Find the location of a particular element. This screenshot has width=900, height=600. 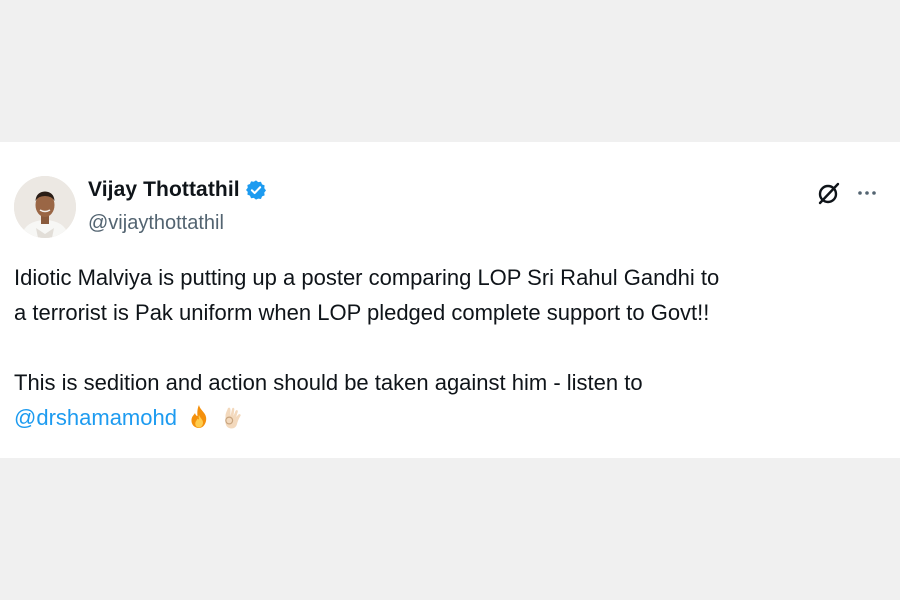

author-name-row: Vijay Thottathil is located at coordinates (177, 190).